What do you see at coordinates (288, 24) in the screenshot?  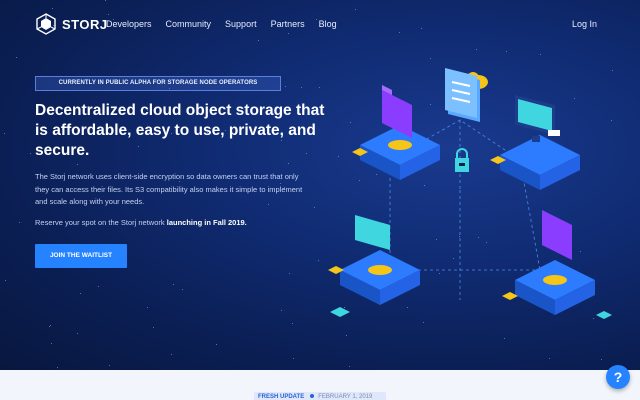 I see `nav-partners: Partners` at bounding box center [288, 24].